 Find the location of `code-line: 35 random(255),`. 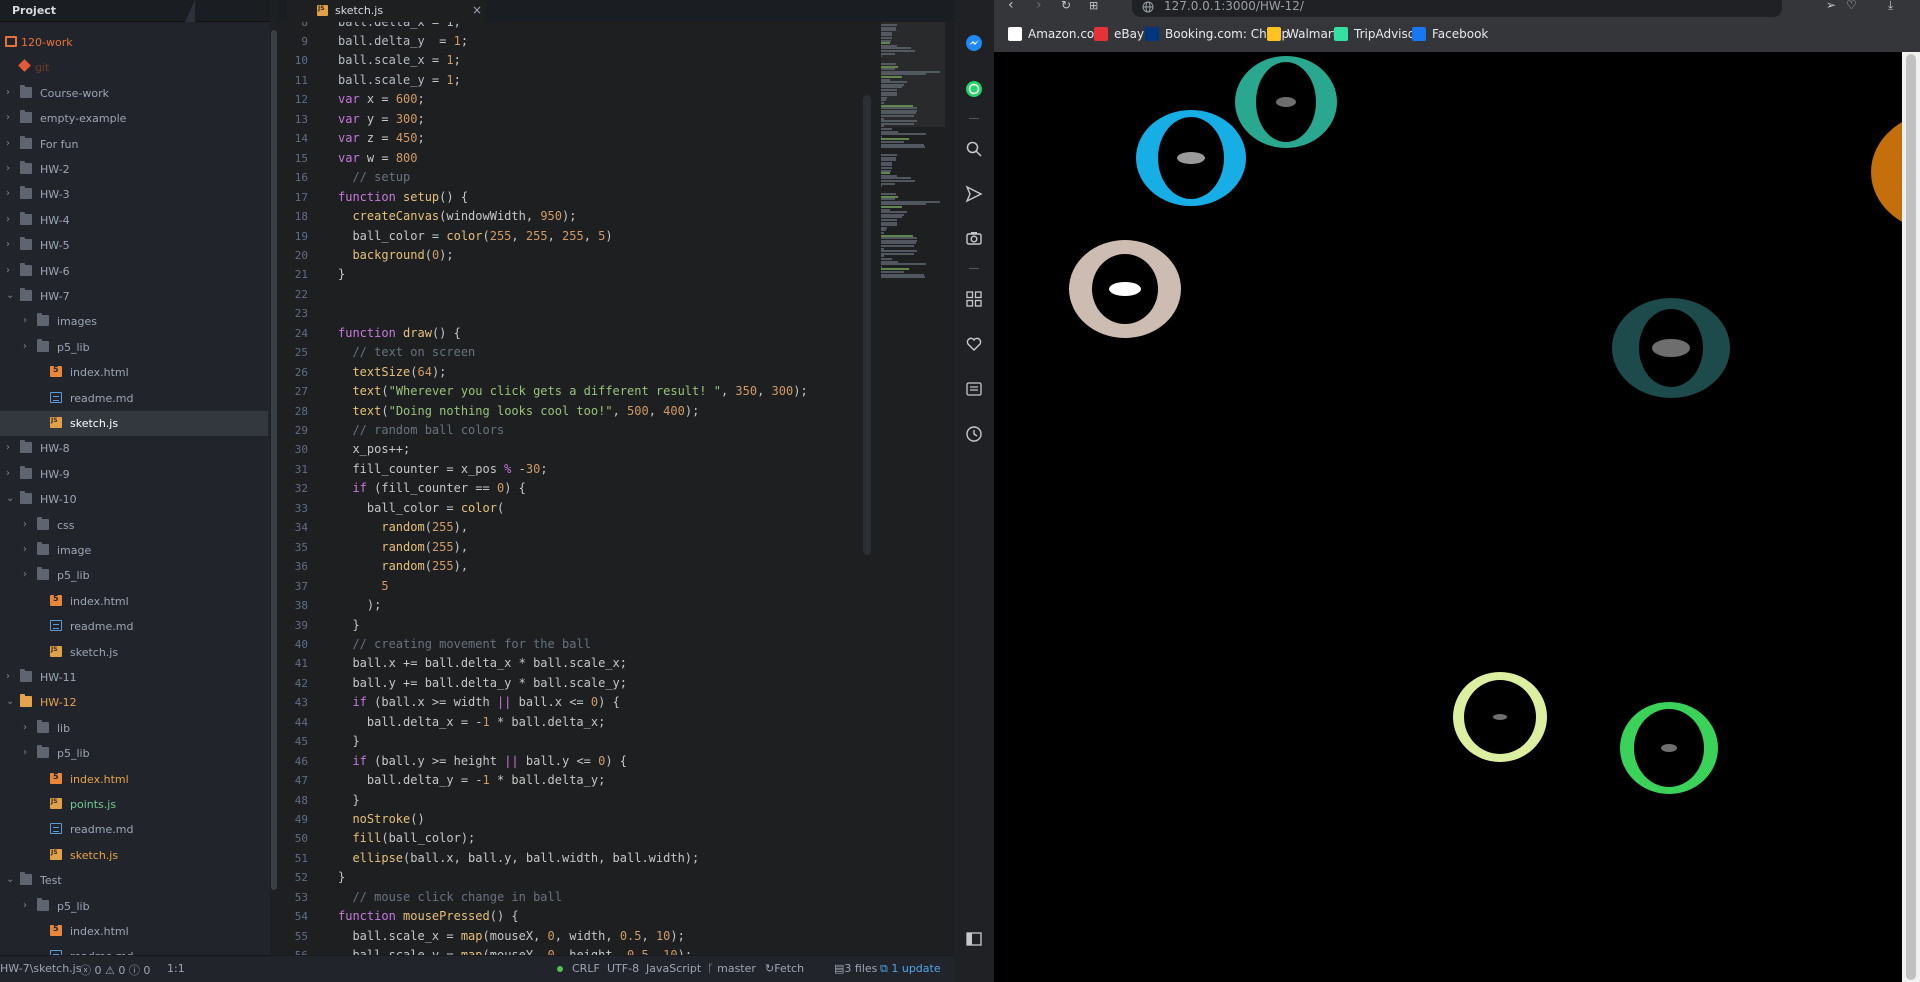

code-line: 35 random(255), is located at coordinates (578, 547).